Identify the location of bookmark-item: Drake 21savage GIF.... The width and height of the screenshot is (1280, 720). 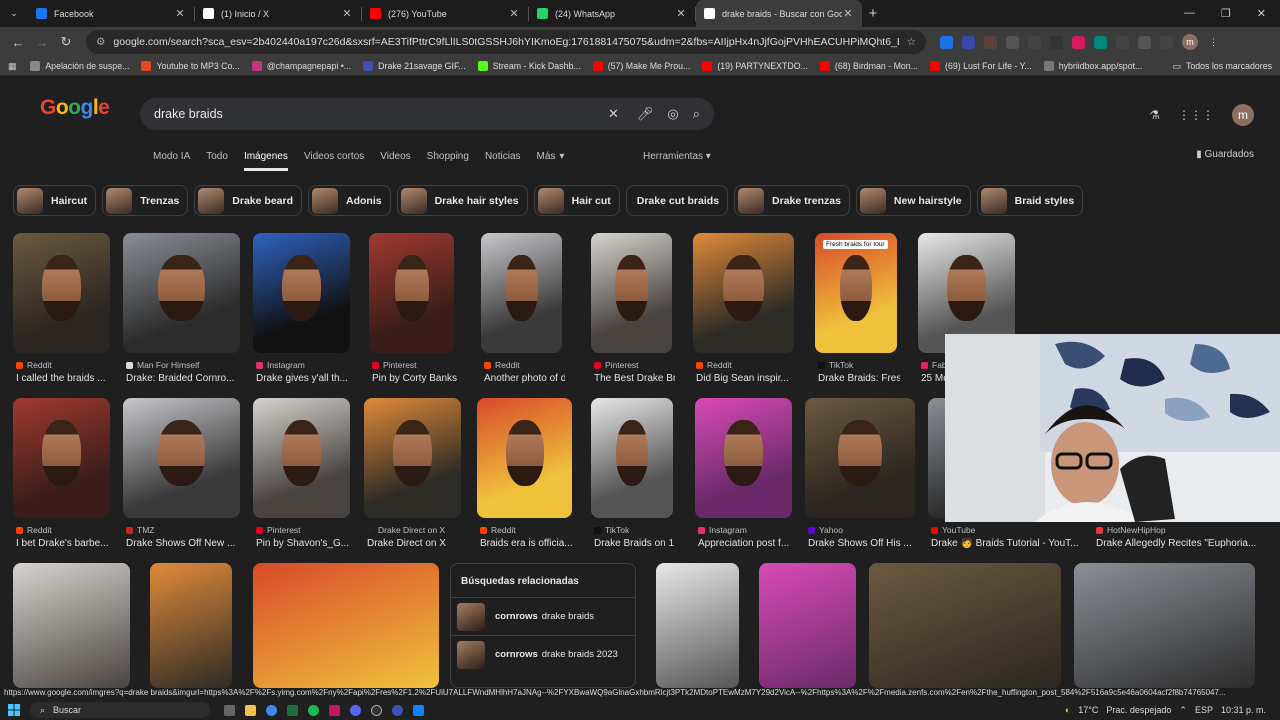
(414, 66).